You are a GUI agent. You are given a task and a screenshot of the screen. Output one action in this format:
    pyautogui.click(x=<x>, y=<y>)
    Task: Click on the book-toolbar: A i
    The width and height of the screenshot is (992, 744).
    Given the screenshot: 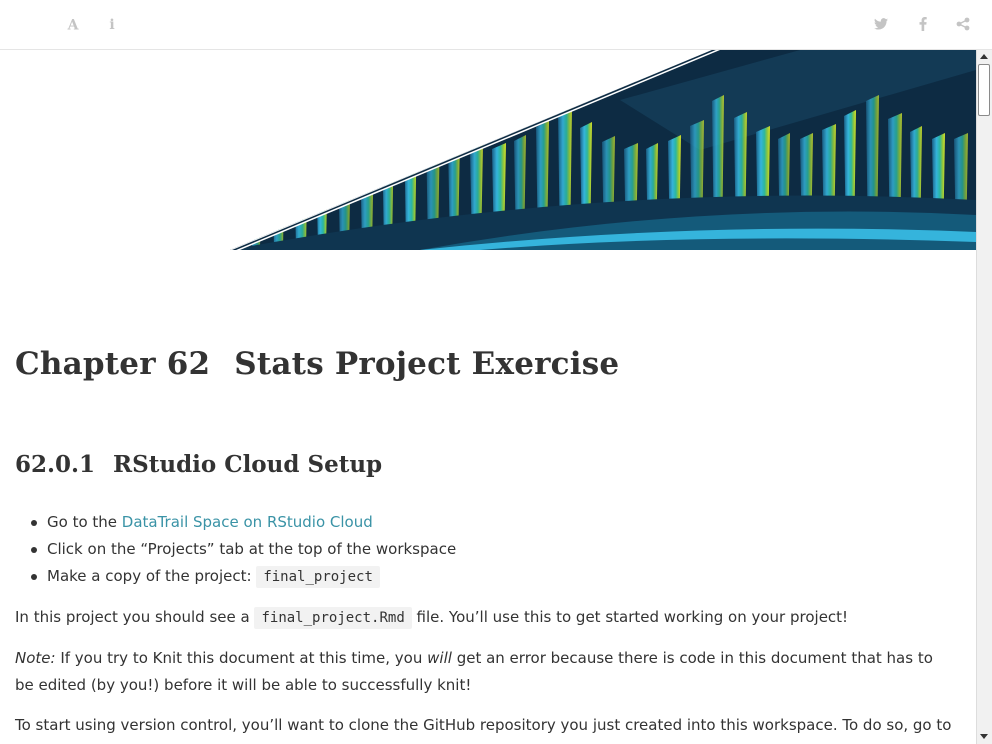 What is the action you would take?
    pyautogui.click(x=496, y=25)
    